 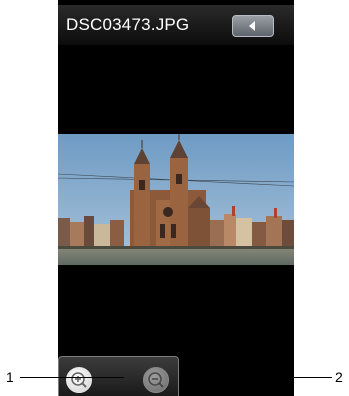 I want to click on callout-number-1: 1, so click(x=10, y=377).